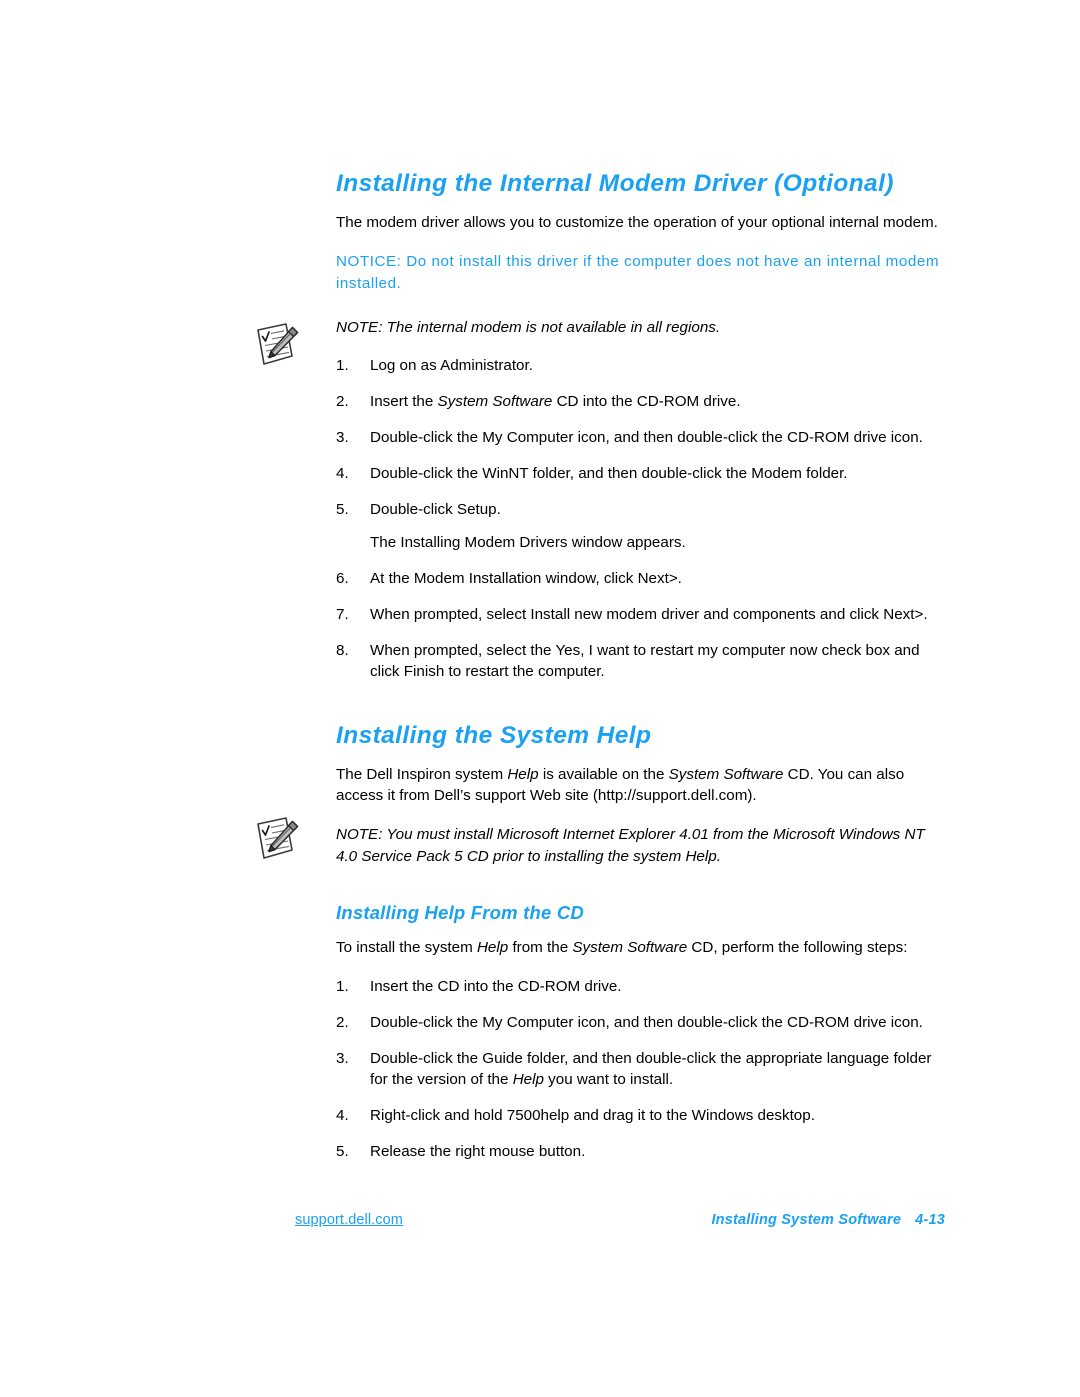 The image size is (1080, 1397). What do you see at coordinates (641, 1151) in the screenshot?
I see `list-item: 5. Release the right mouse button.` at bounding box center [641, 1151].